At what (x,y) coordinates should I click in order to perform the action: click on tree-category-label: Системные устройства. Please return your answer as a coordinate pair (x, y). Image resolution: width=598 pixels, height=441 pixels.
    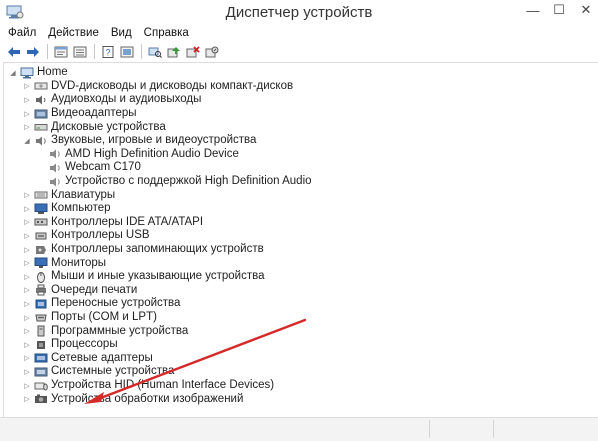
    Looking at the image, I should click on (113, 371).